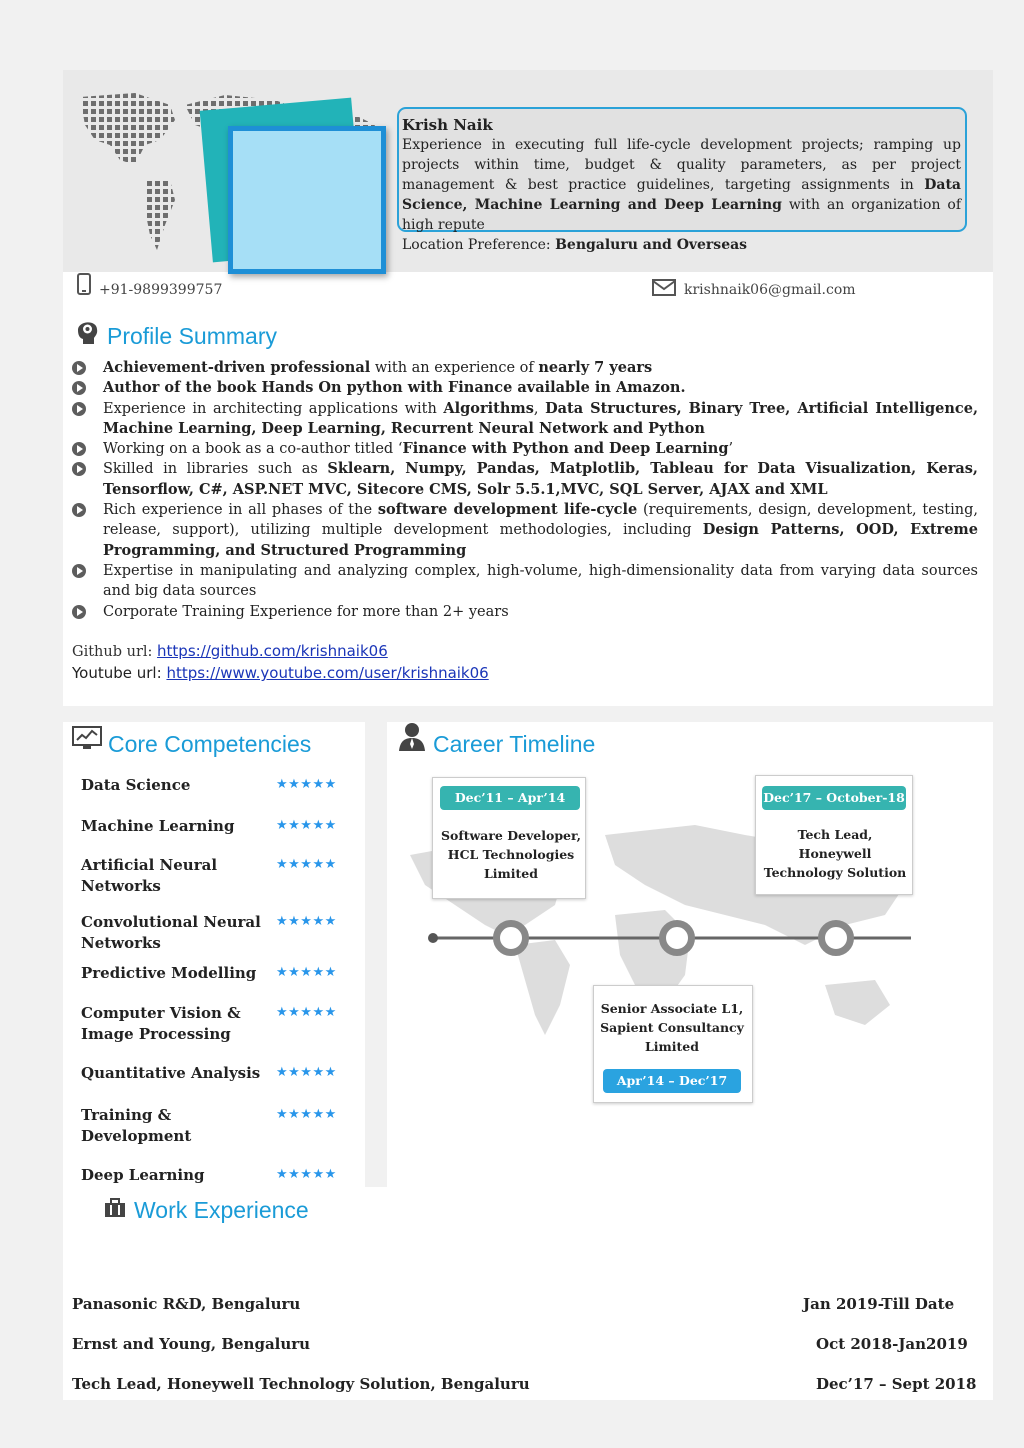 This screenshot has height=1448, width=1024. Describe the element at coordinates (454, 368) in the screenshot. I see `summary-text: with an experience of` at that location.